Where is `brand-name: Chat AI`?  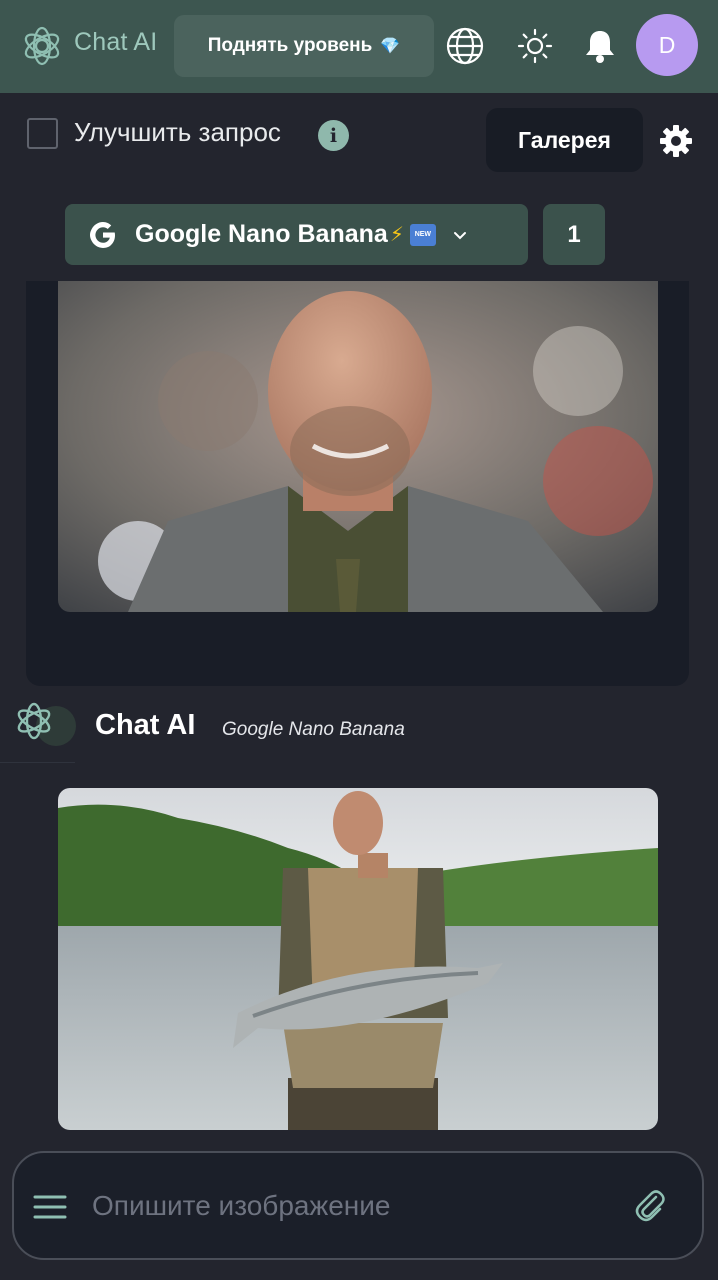
brand-name: Chat AI is located at coordinates (116, 42).